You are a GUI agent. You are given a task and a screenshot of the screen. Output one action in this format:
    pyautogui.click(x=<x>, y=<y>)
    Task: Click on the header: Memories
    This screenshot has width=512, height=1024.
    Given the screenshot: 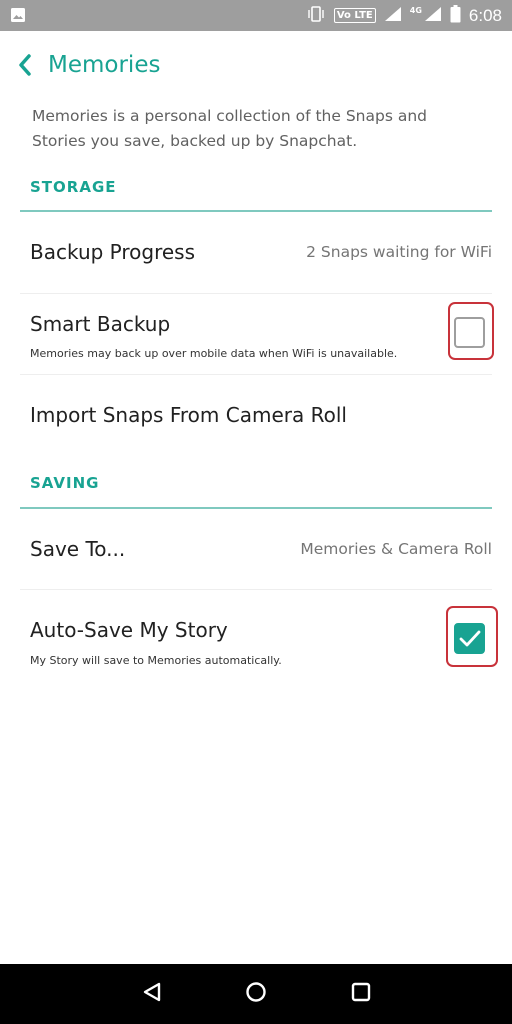 What is the action you would take?
    pyautogui.click(x=256, y=66)
    